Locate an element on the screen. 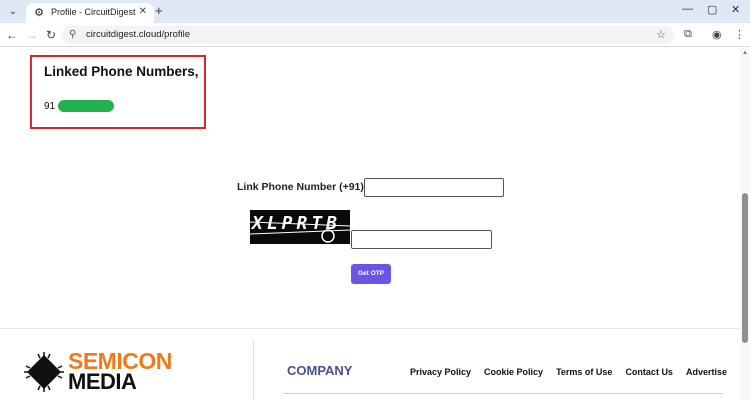  get-otp-button: Get OTP is located at coordinates (371, 274).